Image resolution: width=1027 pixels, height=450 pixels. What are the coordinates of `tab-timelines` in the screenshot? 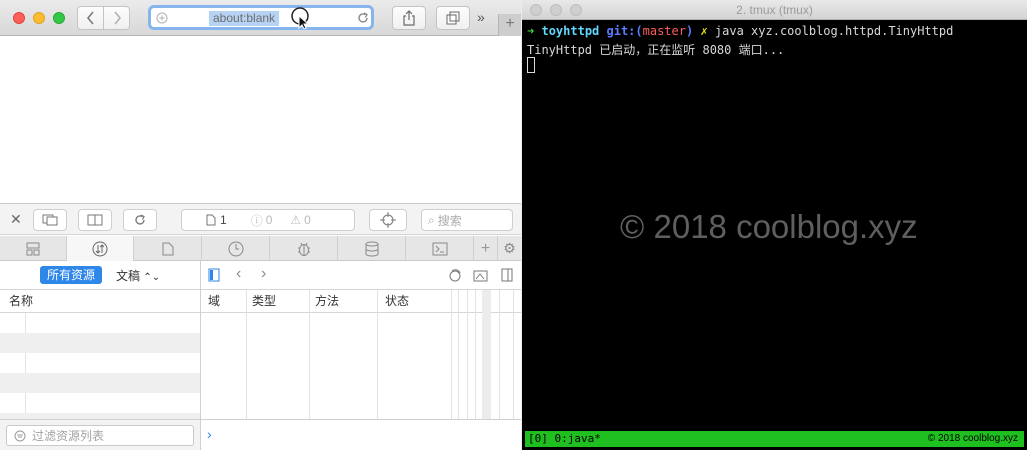 It's located at (236, 248).